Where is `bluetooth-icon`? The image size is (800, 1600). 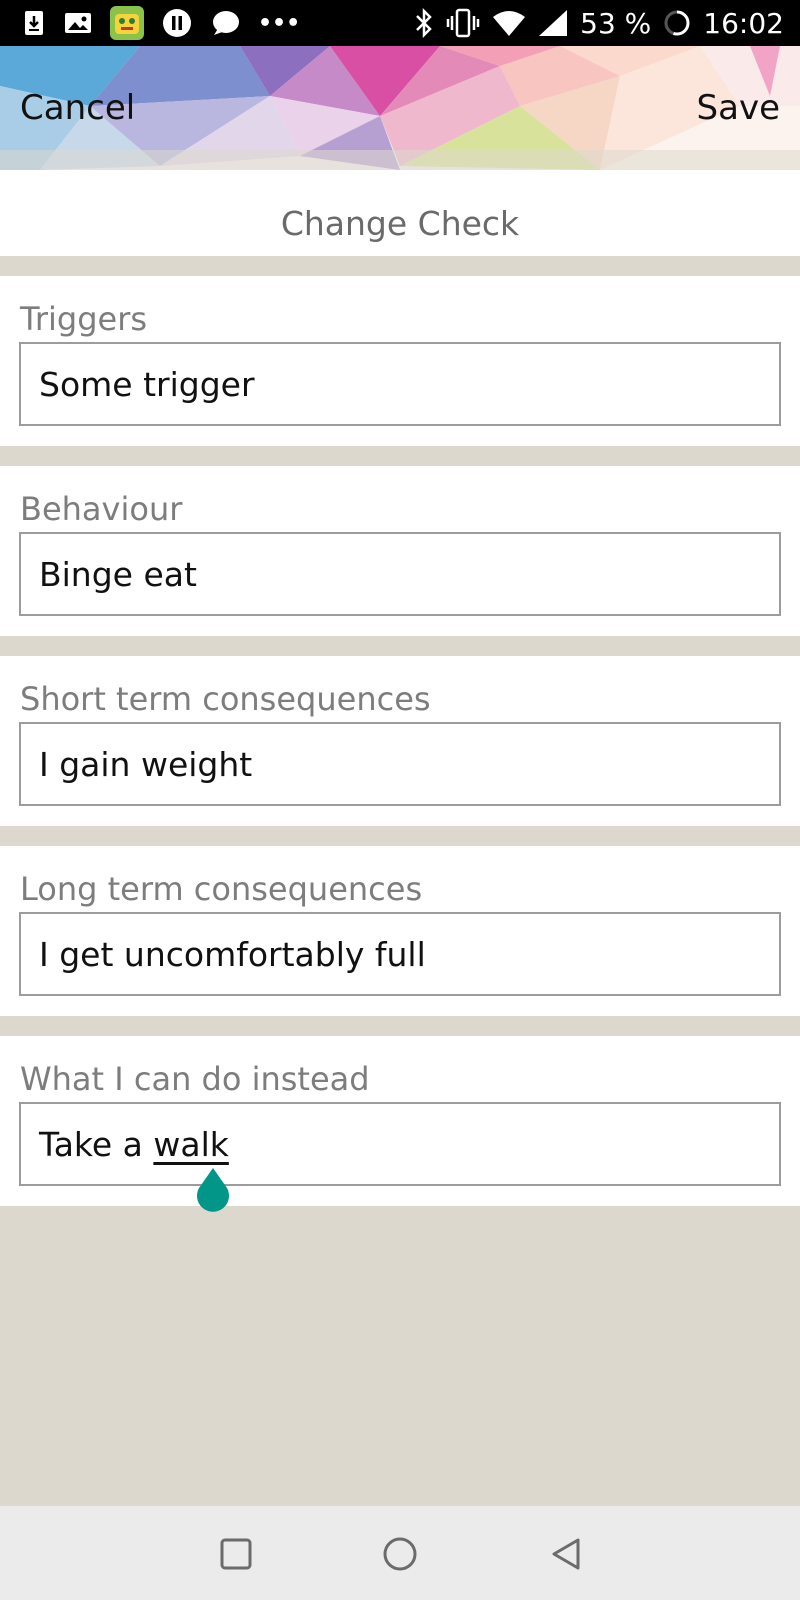
bluetooth-icon is located at coordinates (424, 23).